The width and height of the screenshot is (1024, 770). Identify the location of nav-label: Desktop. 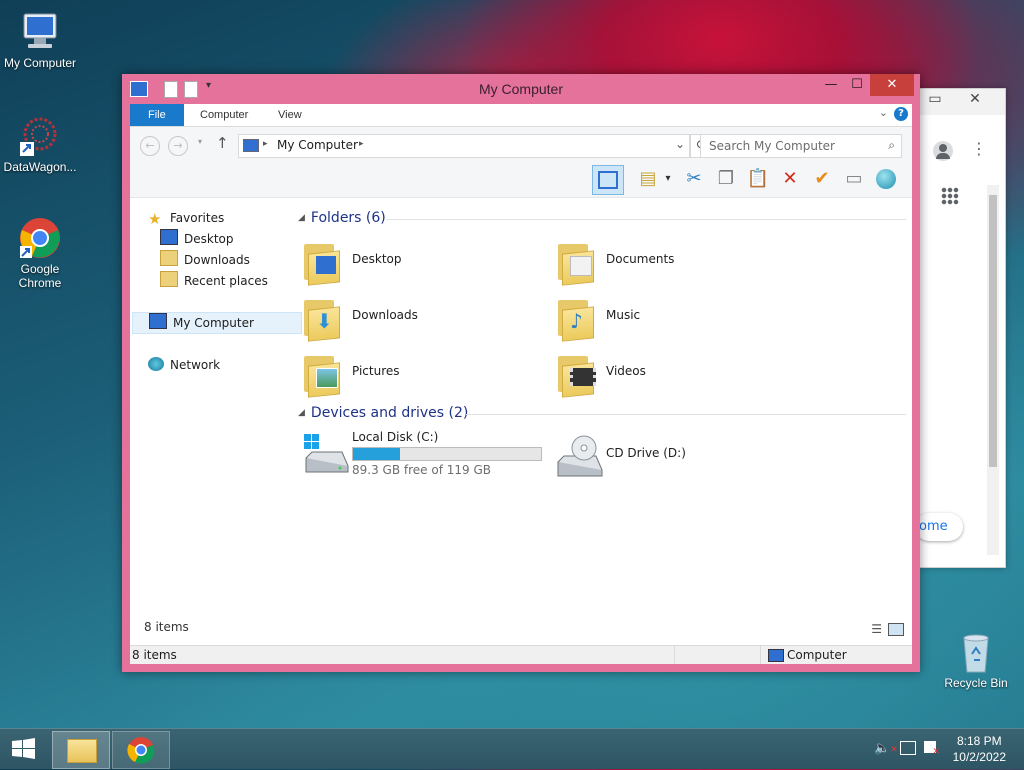
(209, 239).